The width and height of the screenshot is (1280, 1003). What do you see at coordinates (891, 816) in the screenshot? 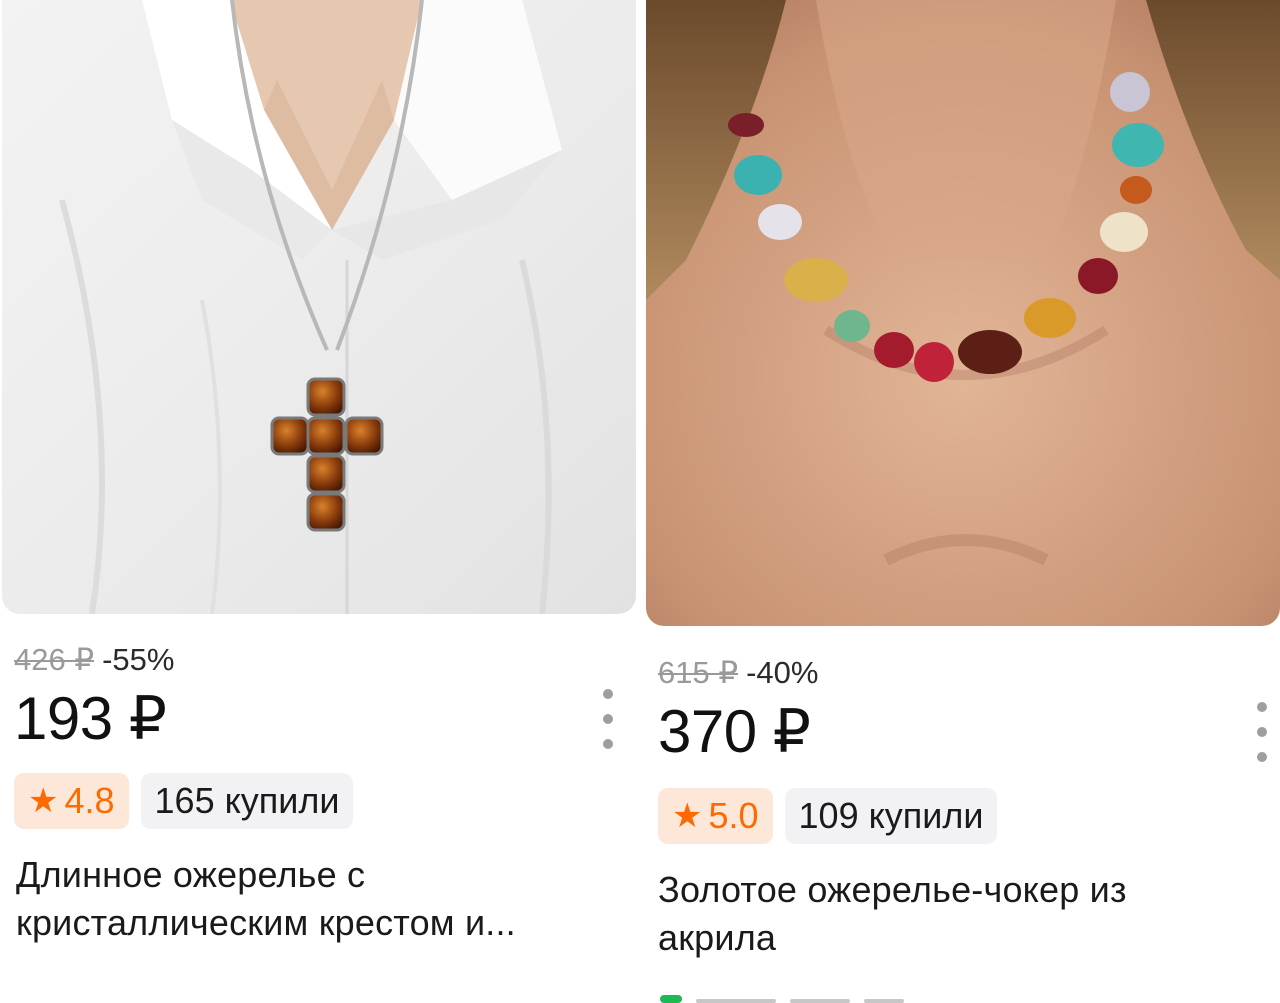
I see `bought-count-badge: 109 купили` at bounding box center [891, 816].